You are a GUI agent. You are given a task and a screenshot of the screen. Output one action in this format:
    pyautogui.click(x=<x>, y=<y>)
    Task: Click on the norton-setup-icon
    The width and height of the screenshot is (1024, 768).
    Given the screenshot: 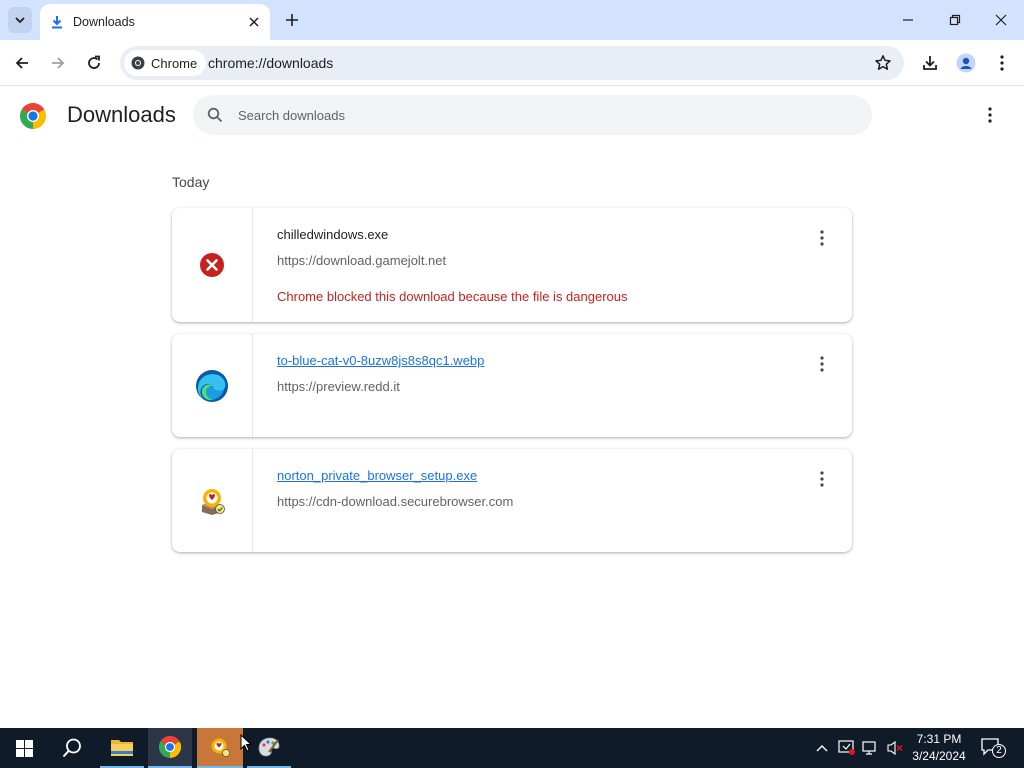 What is the action you would take?
    pyautogui.click(x=220, y=747)
    